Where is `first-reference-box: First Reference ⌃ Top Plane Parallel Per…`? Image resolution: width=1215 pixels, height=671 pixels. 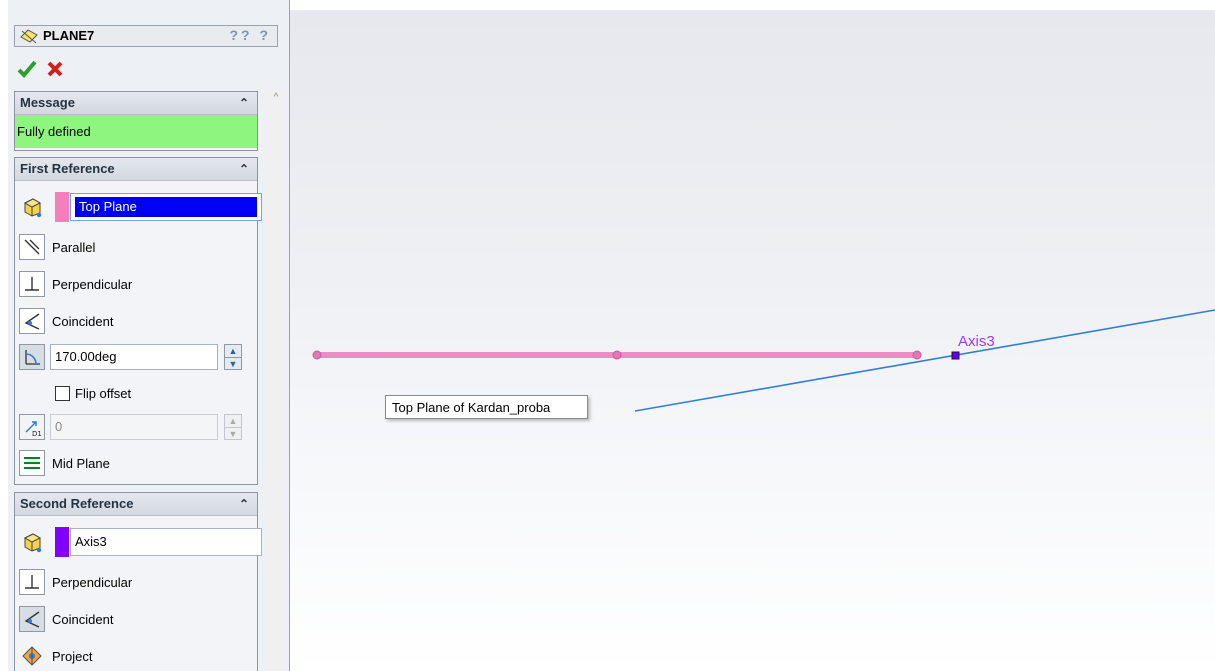 first-reference-box: First Reference ⌃ Top Plane Parallel Per… is located at coordinates (138, 321).